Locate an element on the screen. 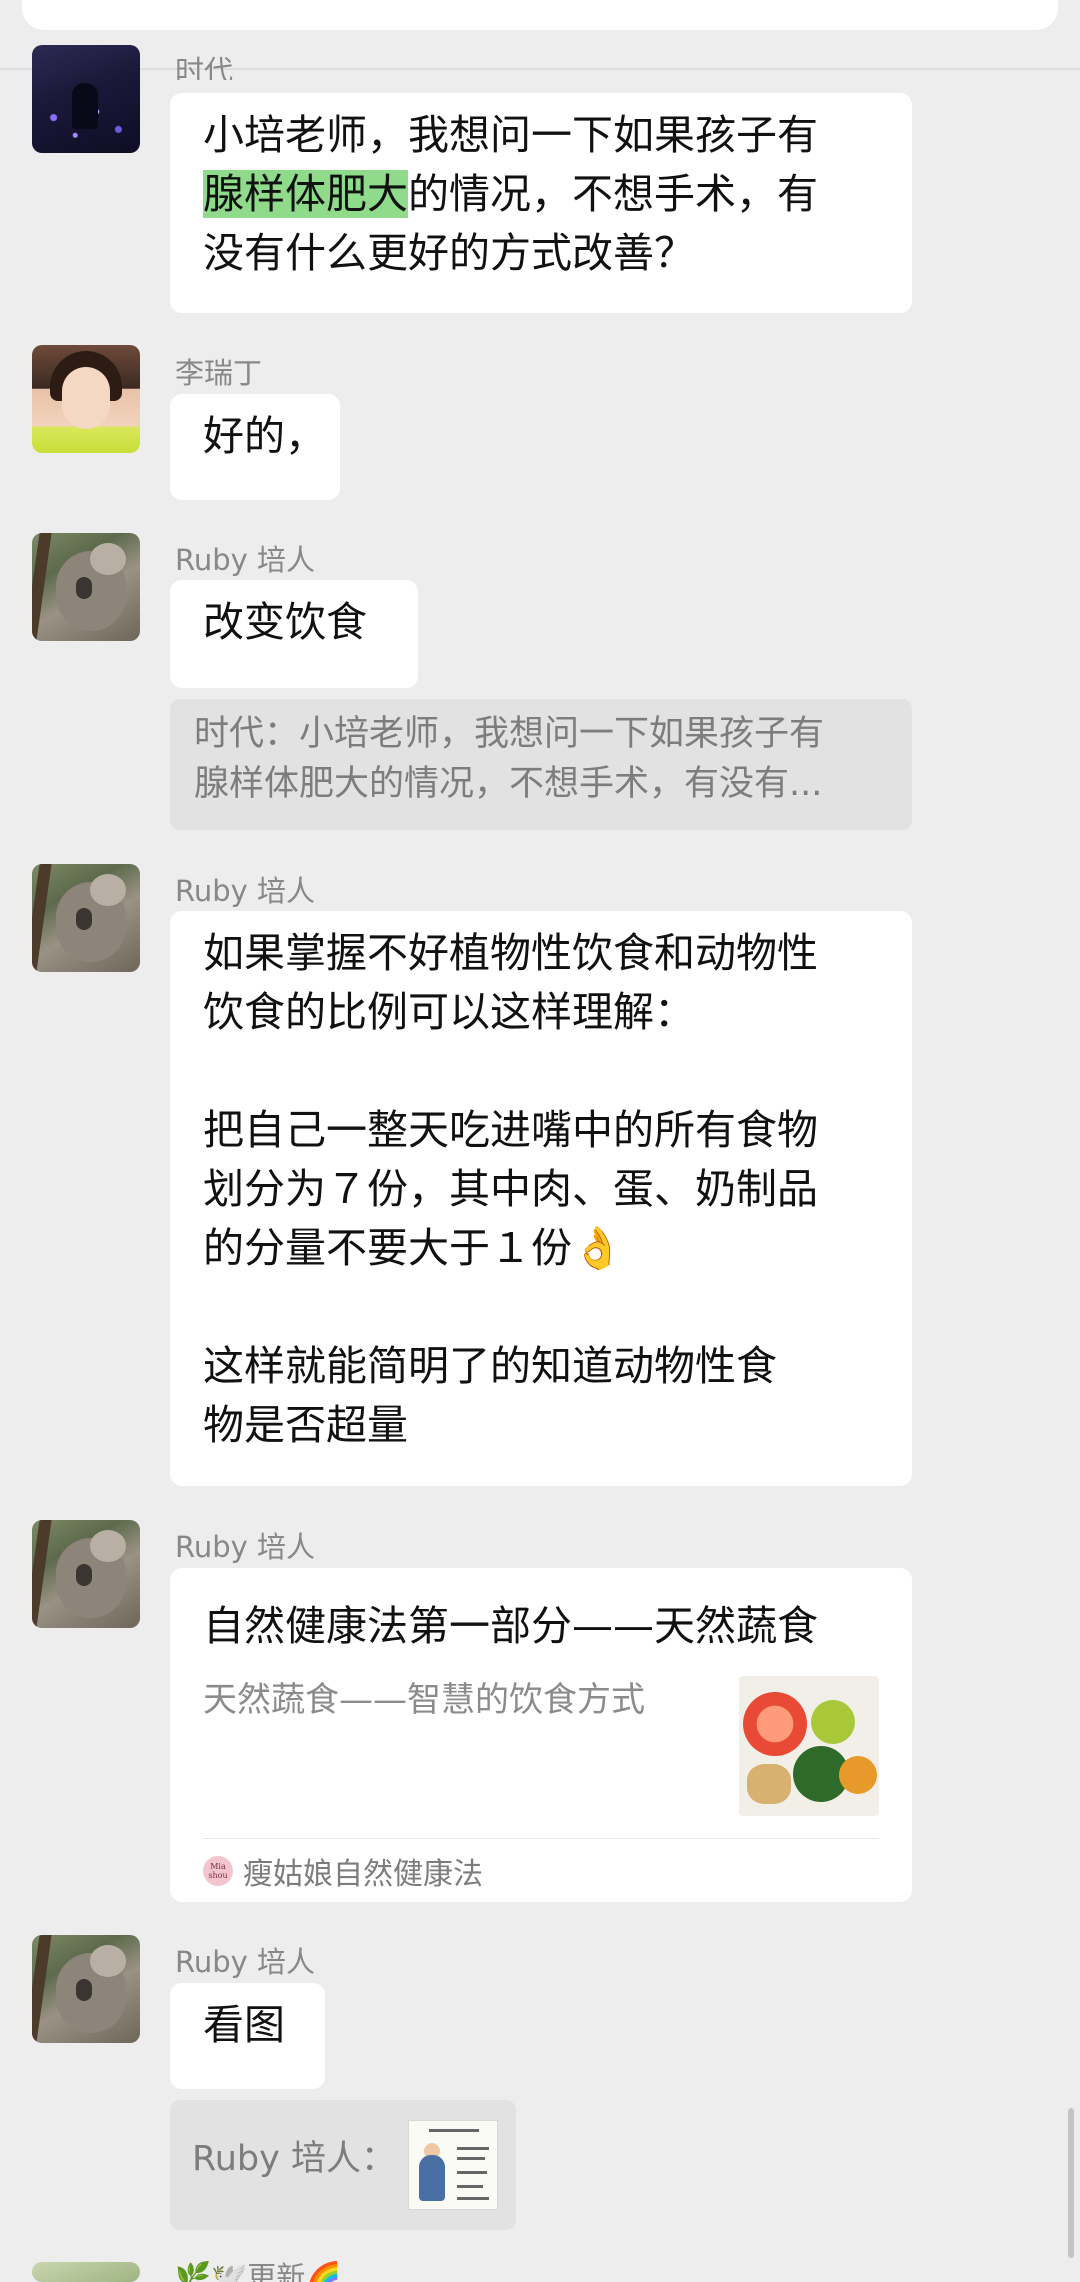  message-line: 把自己一整天吃进嘴中的所有食物 is located at coordinates (510, 1130).